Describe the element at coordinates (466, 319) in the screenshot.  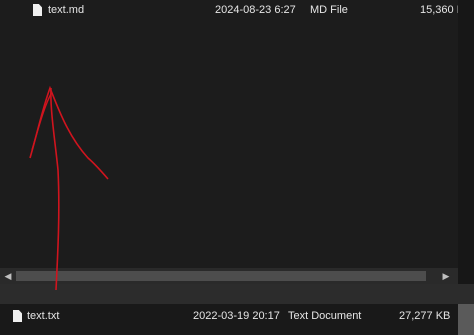
I see `scrollbar-corner` at that location.